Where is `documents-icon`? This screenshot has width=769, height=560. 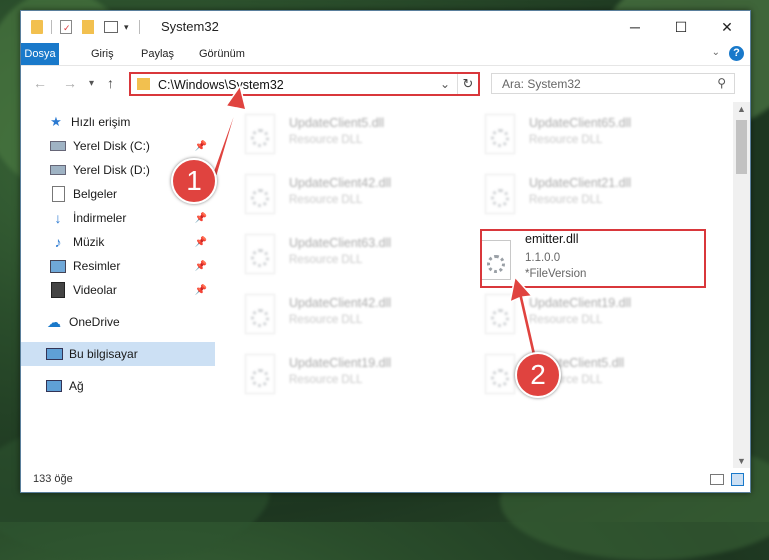 documents-icon is located at coordinates (58, 194).